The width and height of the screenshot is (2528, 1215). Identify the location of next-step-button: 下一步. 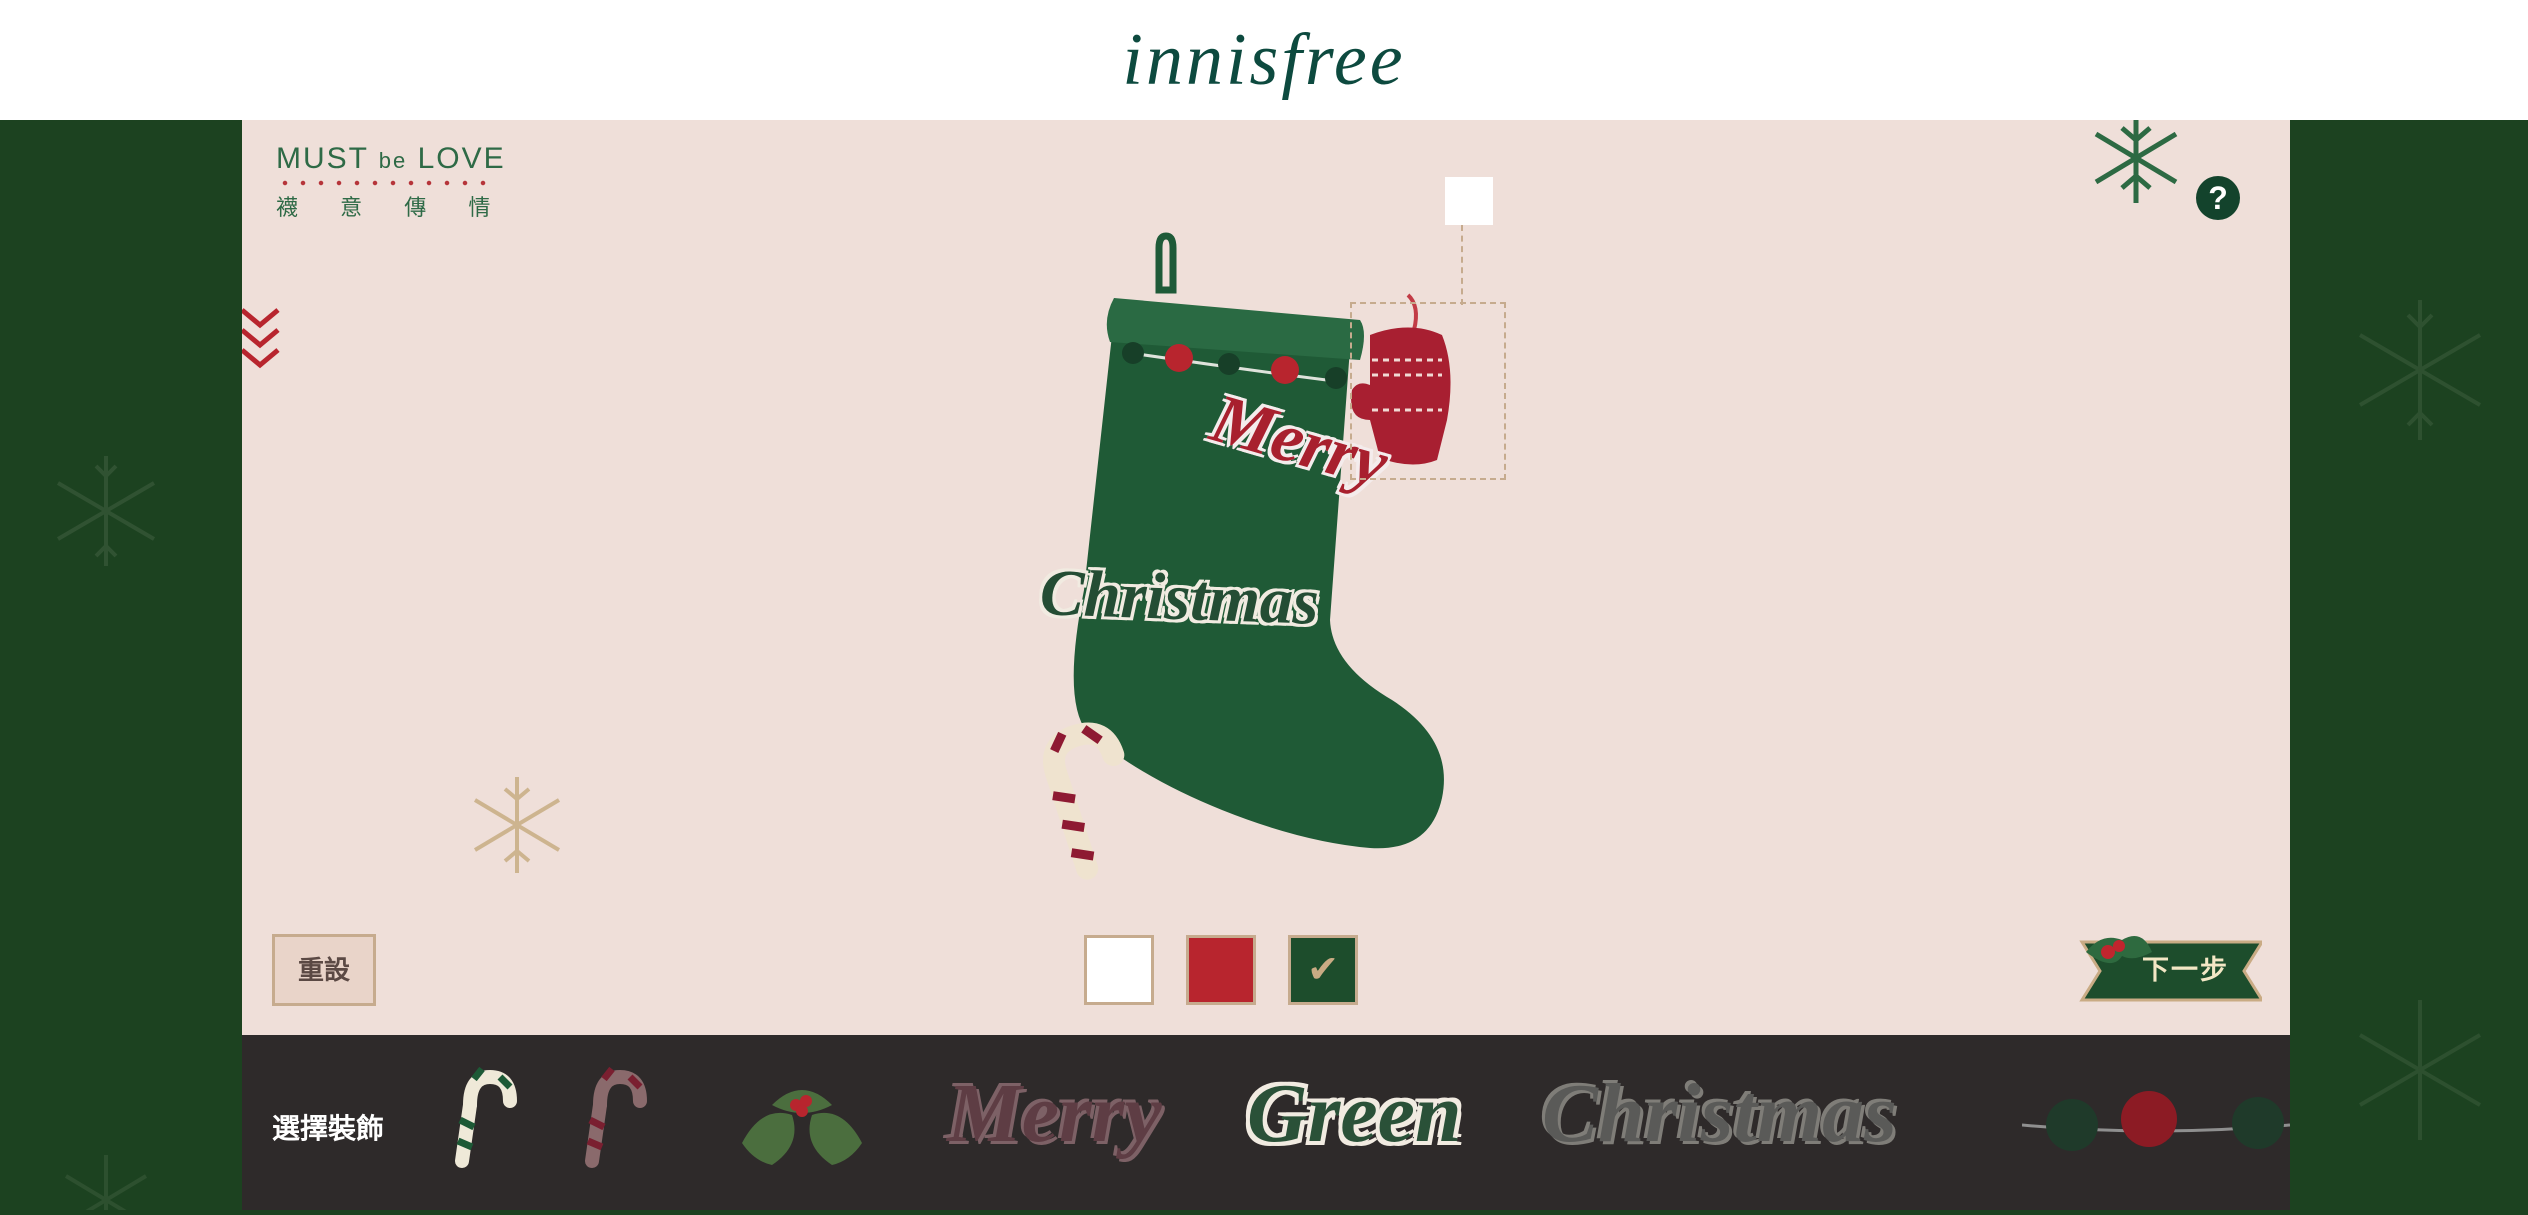
(2168, 971).